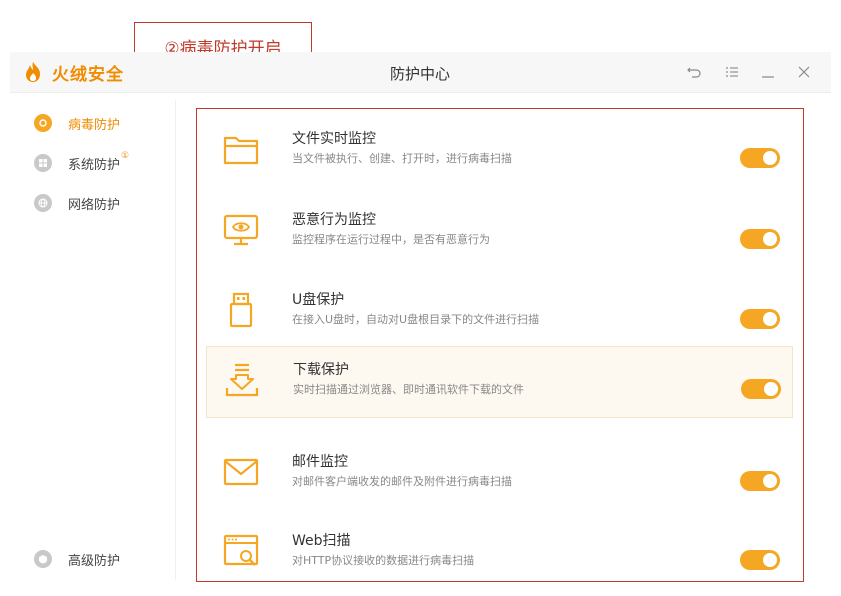 This screenshot has height=596, width=841. Describe the element at coordinates (43, 123) in the screenshot. I see `virus-shield-icon` at that location.